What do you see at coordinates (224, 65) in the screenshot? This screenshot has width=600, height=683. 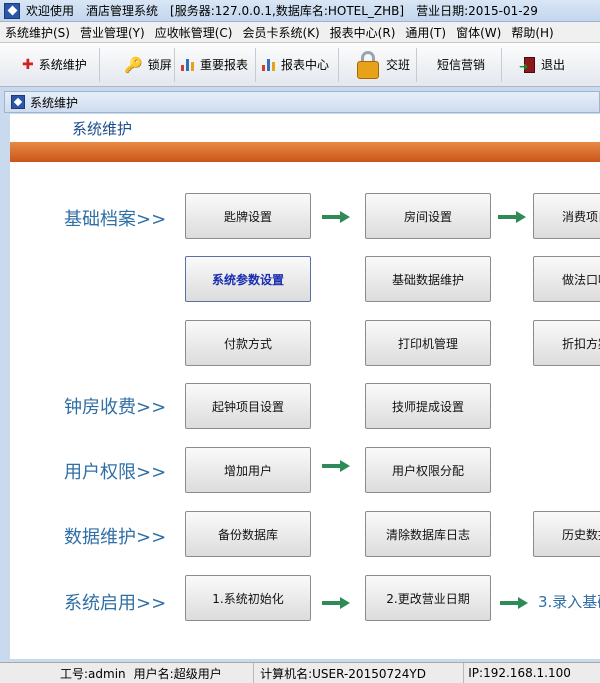 I see `important-reports-label: 重要报表` at bounding box center [224, 65].